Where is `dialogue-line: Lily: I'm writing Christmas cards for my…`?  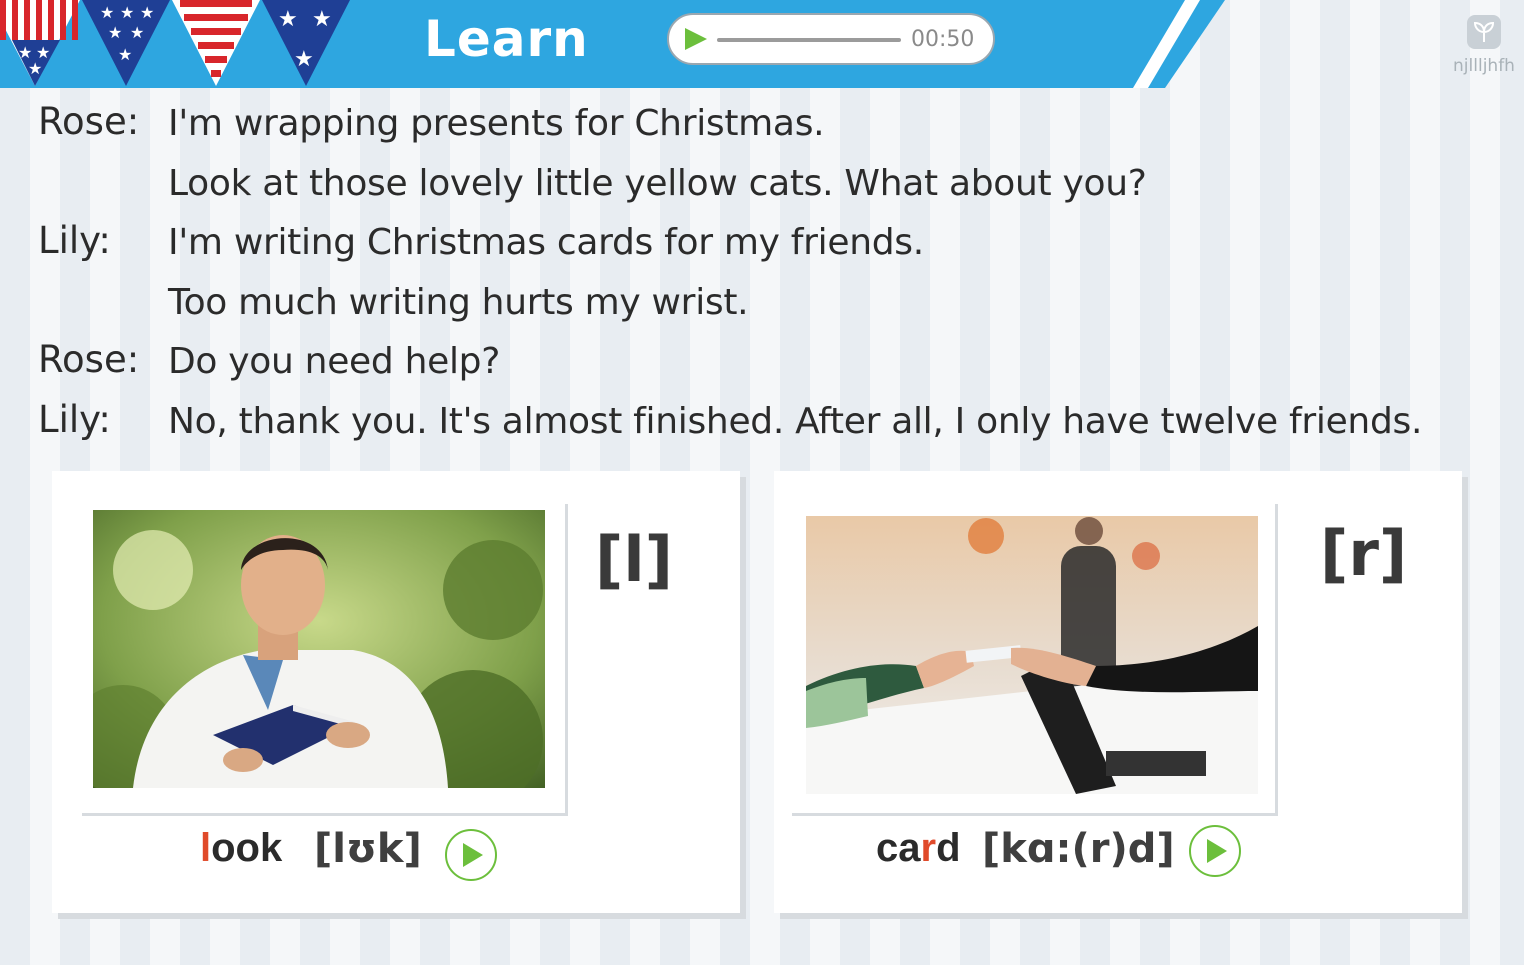
dialogue-line: Lily: I'm writing Christmas cards for my… is located at coordinates (758, 249).